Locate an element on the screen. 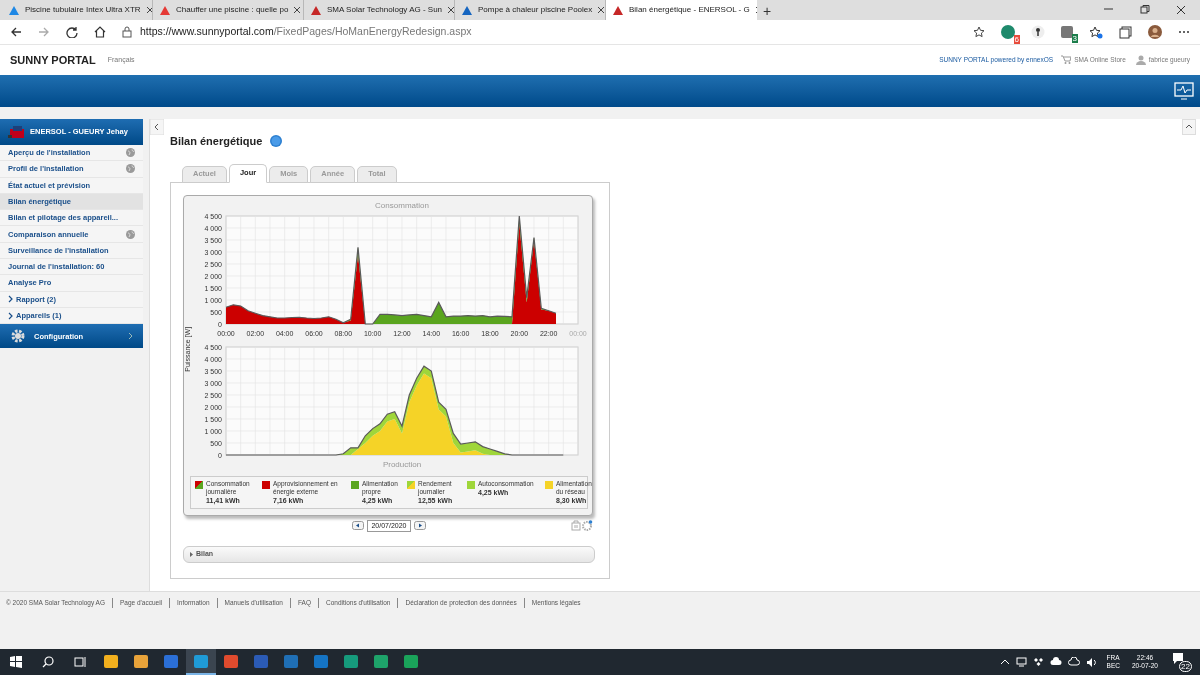 This screenshot has width=1200, height=675. task-view-icon is located at coordinates (80, 662).